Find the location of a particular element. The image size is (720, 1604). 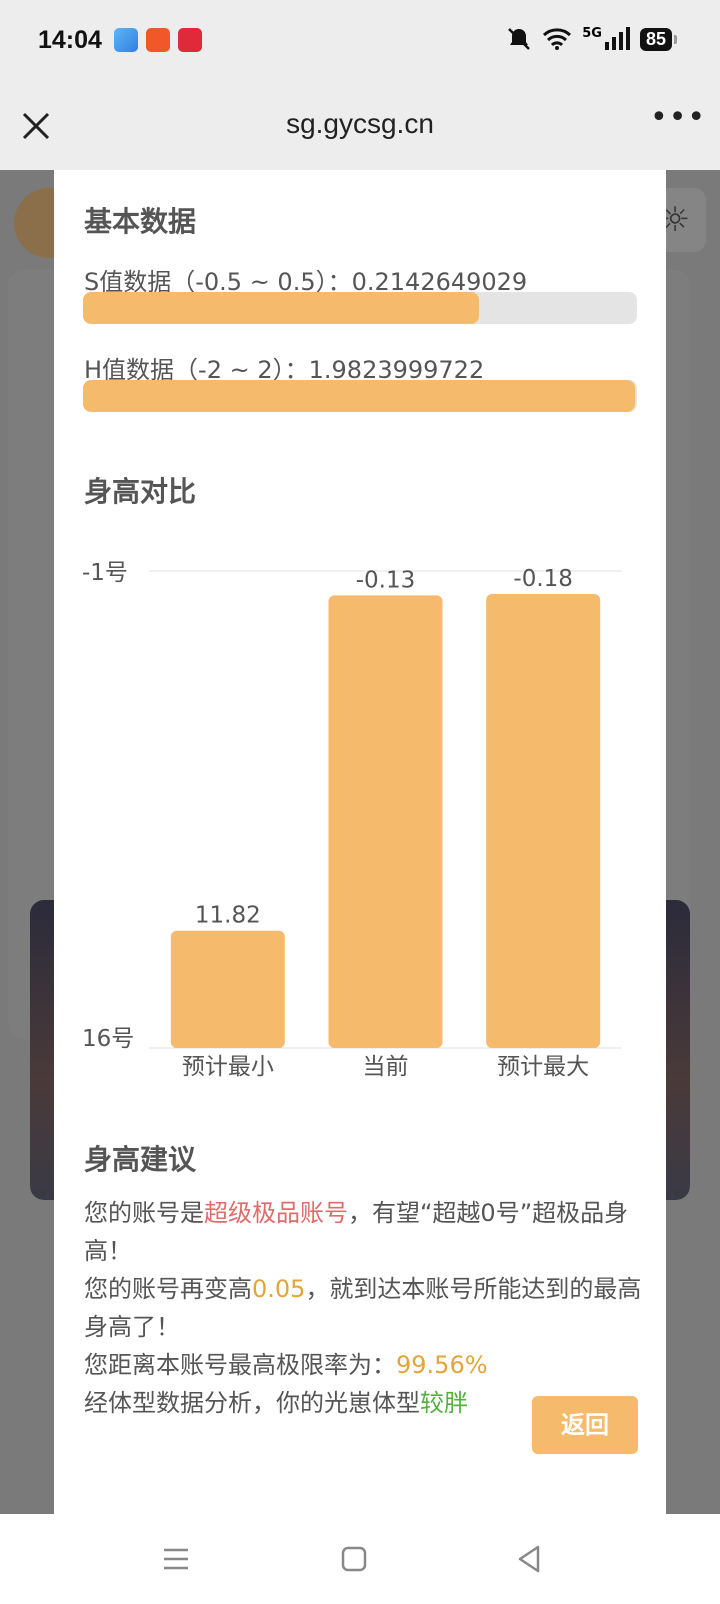

home-icon is located at coordinates (354, 1559).